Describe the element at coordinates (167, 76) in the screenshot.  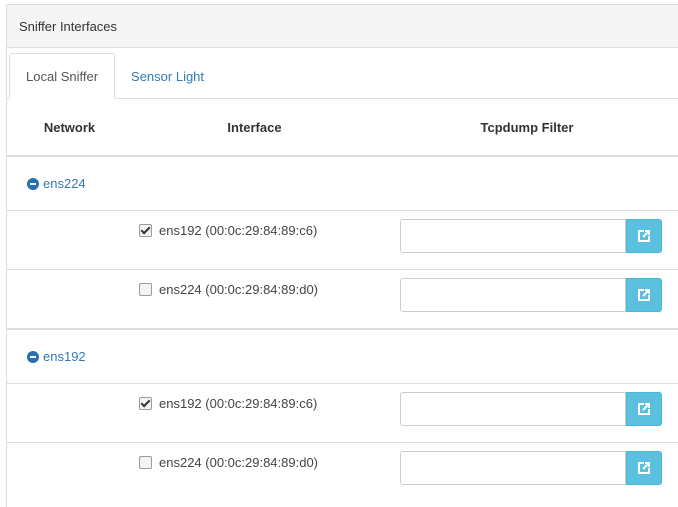
I see `tab-sensor-light: Sensor Light` at that location.